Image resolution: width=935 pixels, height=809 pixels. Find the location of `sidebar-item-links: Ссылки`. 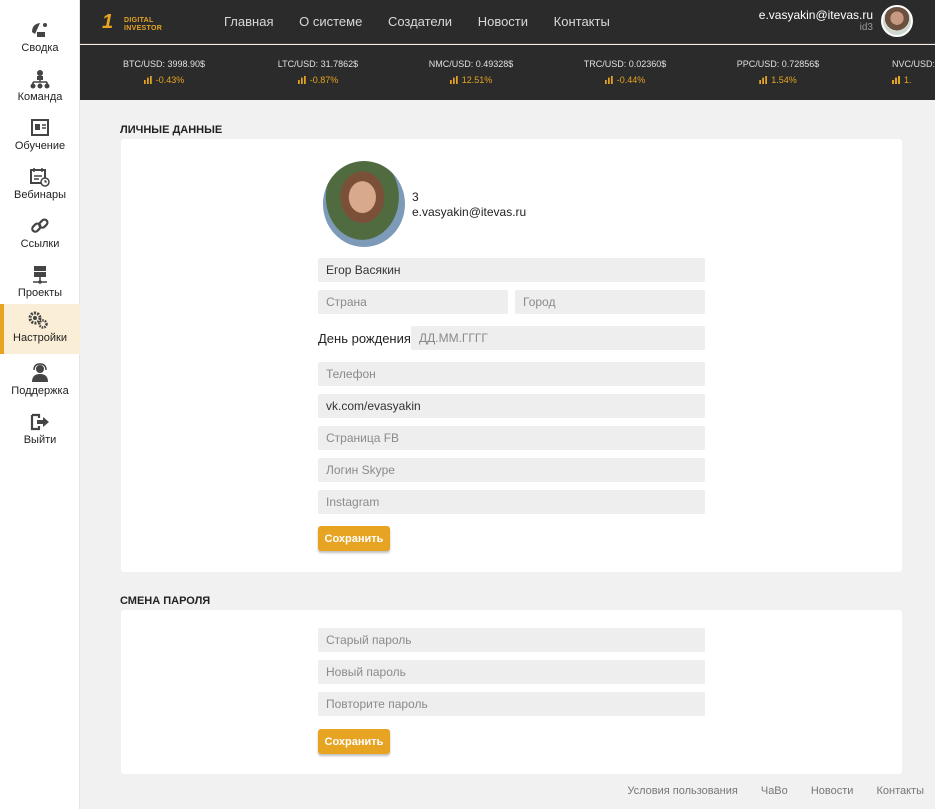

sidebar-item-links: Ссылки is located at coordinates (40, 234).